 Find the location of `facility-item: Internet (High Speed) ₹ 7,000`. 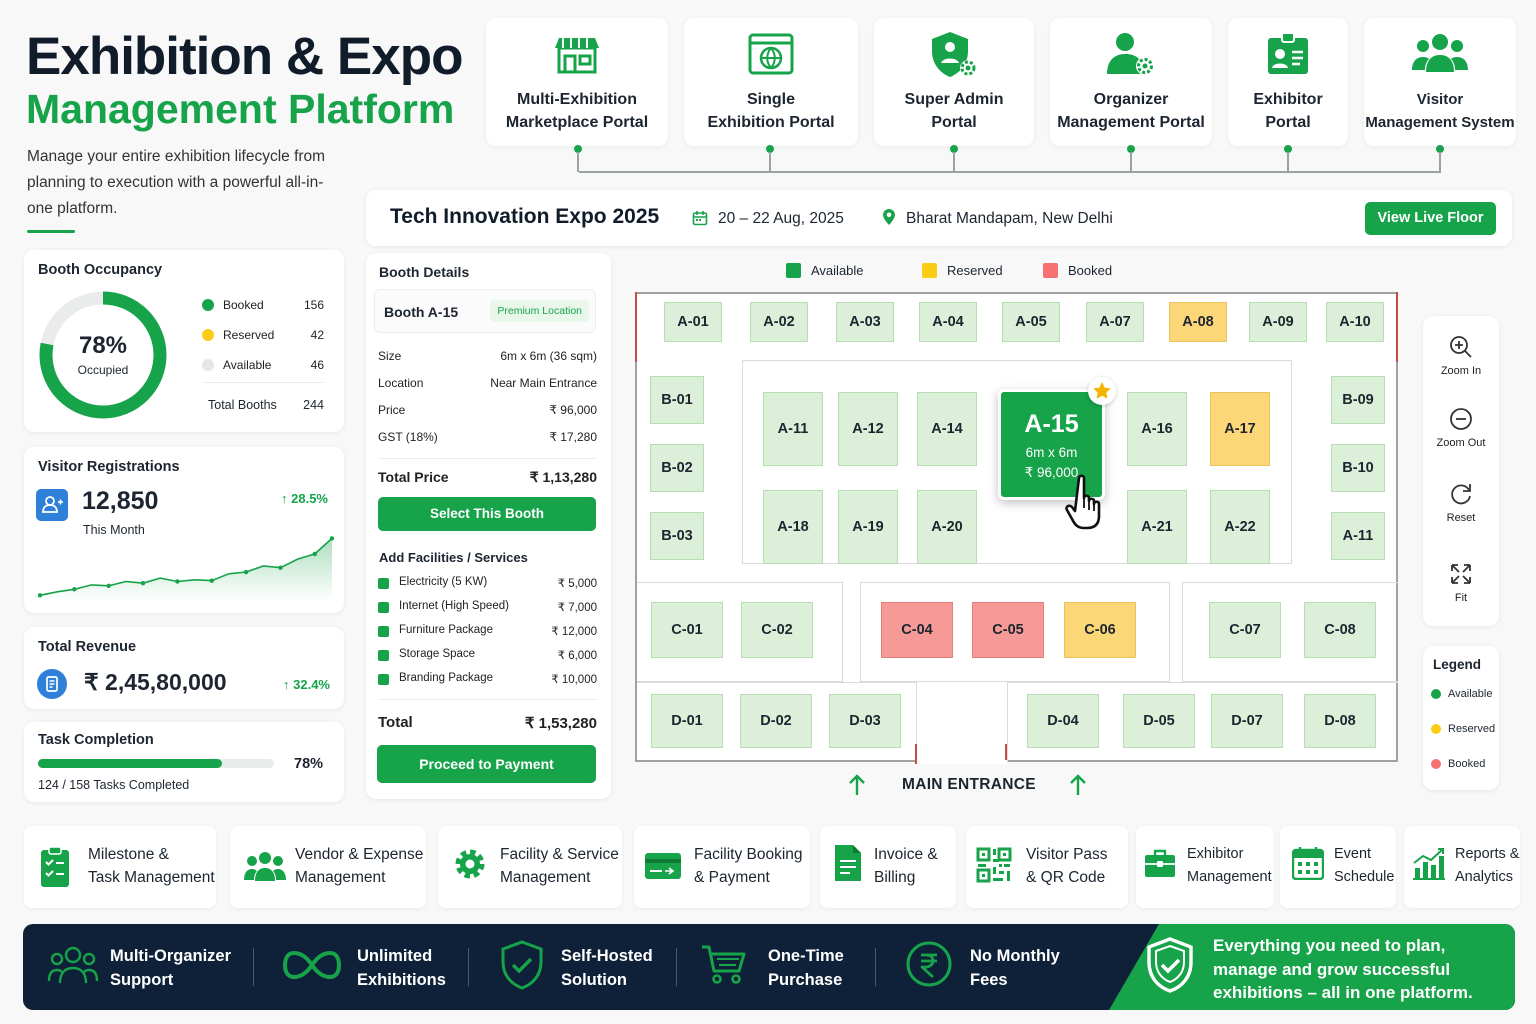

facility-item: Internet (High Speed) ₹ 7,000 is located at coordinates (487, 607).